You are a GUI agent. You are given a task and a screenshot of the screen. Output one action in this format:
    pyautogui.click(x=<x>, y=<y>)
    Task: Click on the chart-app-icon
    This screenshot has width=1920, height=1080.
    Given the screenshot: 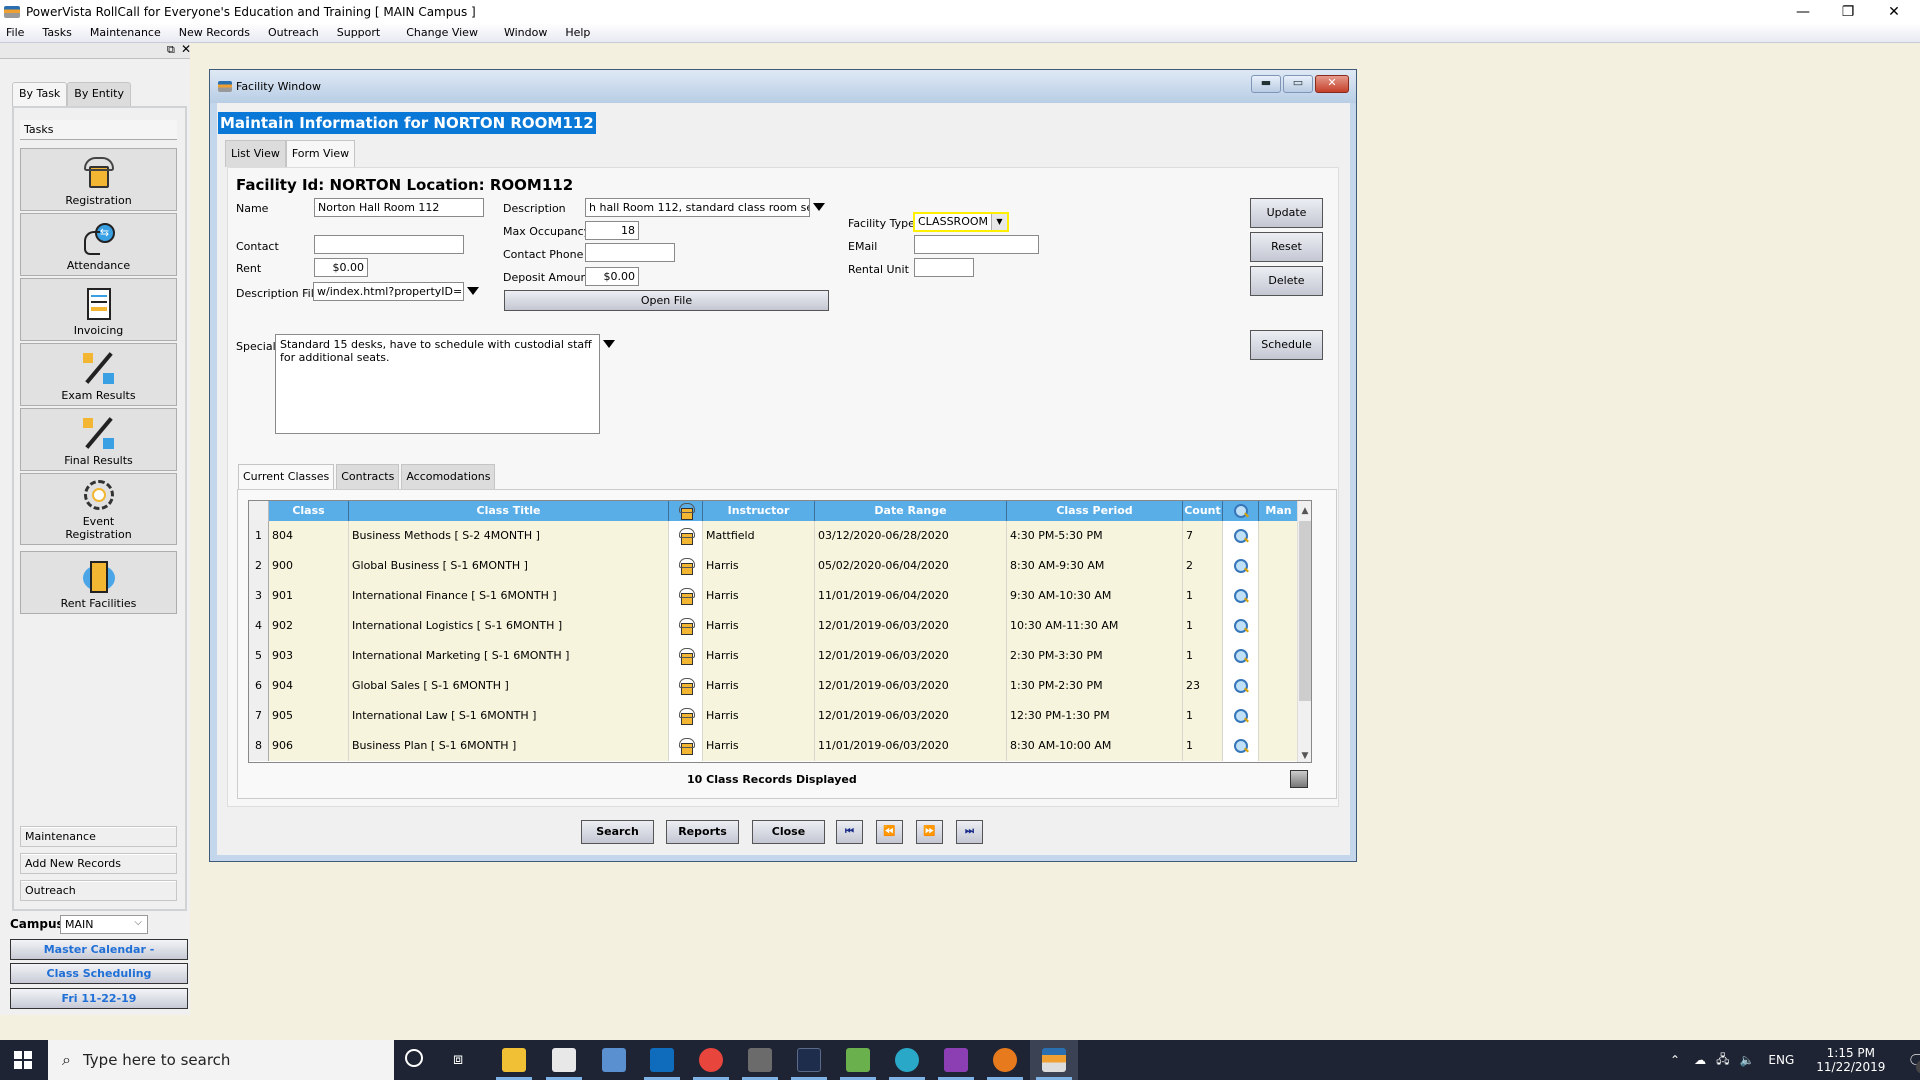 What is the action you would take?
    pyautogui.click(x=858, y=1060)
    